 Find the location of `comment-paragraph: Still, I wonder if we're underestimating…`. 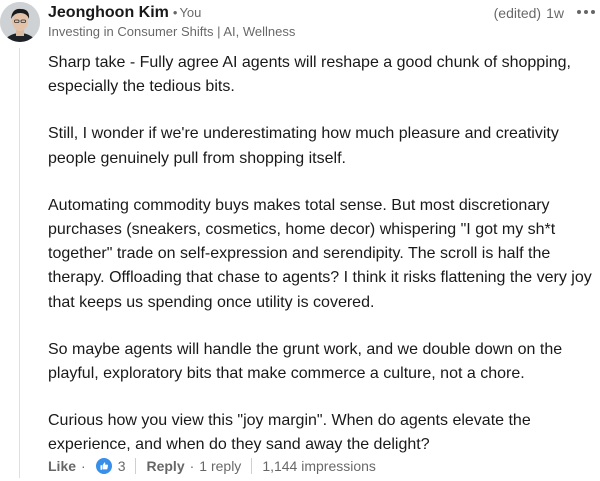

comment-paragraph: Still, I wonder if we're underestimating… is located at coordinates (303, 146).